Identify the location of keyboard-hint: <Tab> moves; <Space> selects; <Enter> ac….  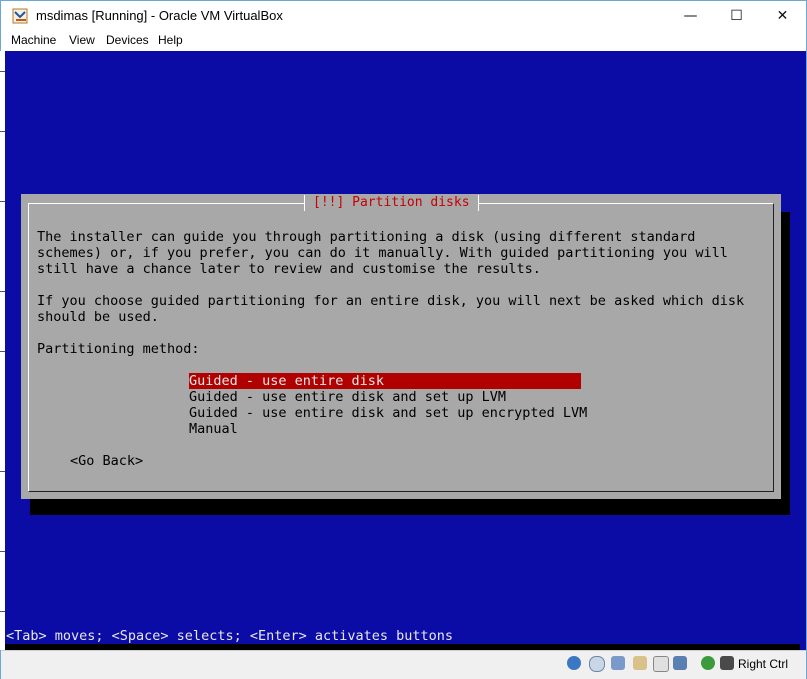
(230, 636).